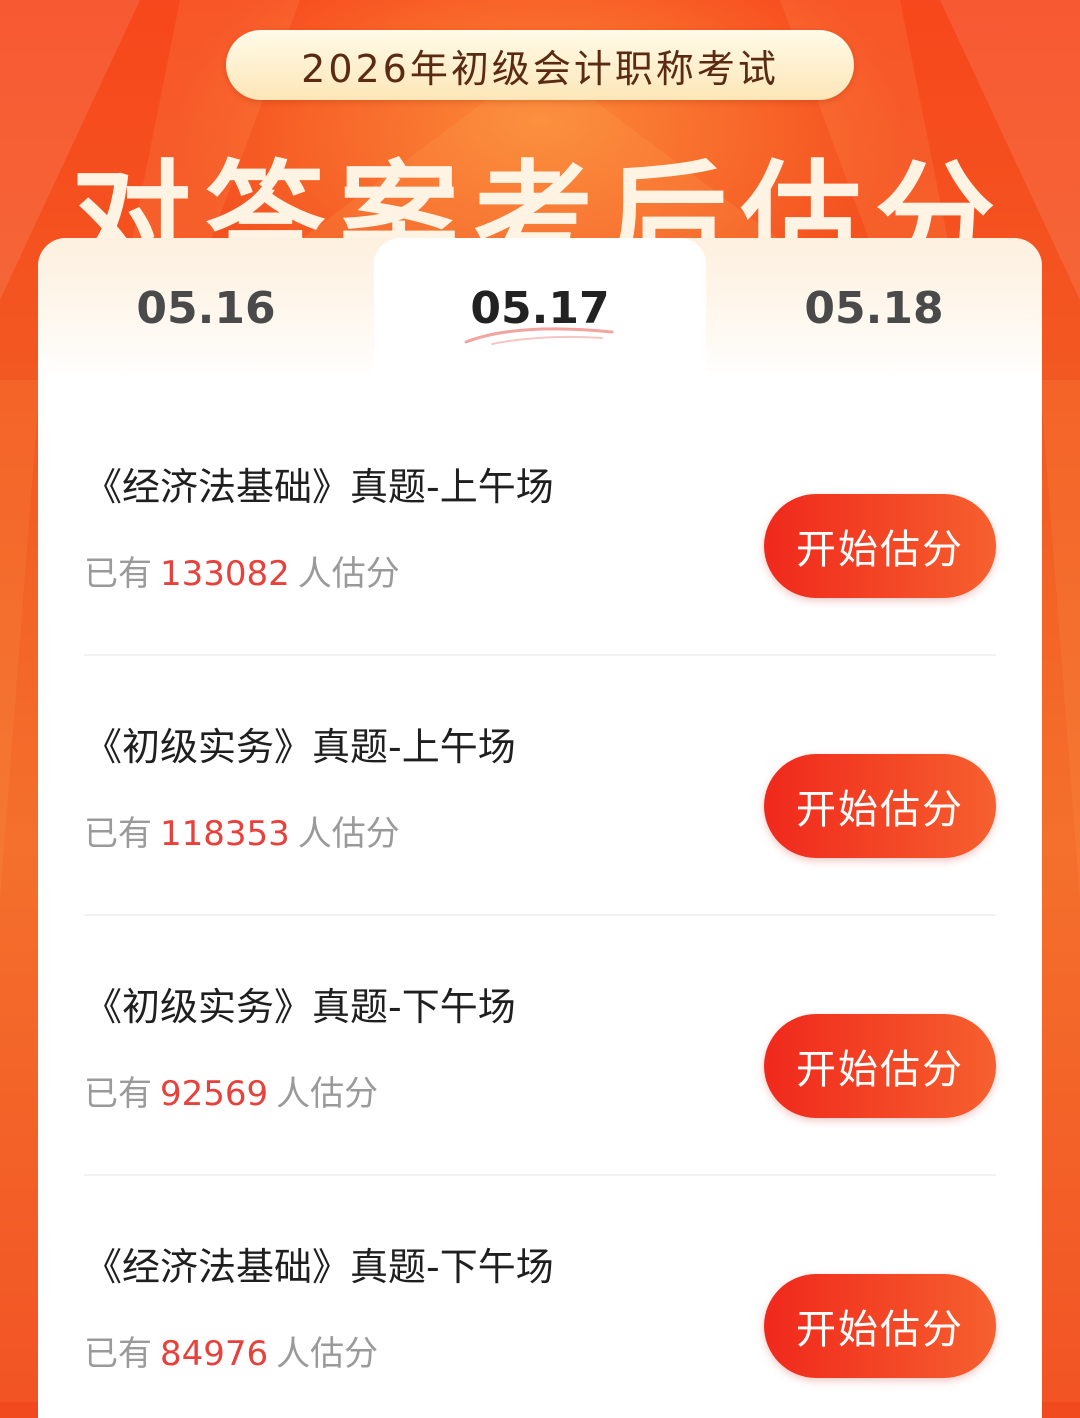 This screenshot has height=1418, width=1080. Describe the element at coordinates (319, 487) in the screenshot. I see `item-title: 《经济法基础》真题-上午场` at that location.